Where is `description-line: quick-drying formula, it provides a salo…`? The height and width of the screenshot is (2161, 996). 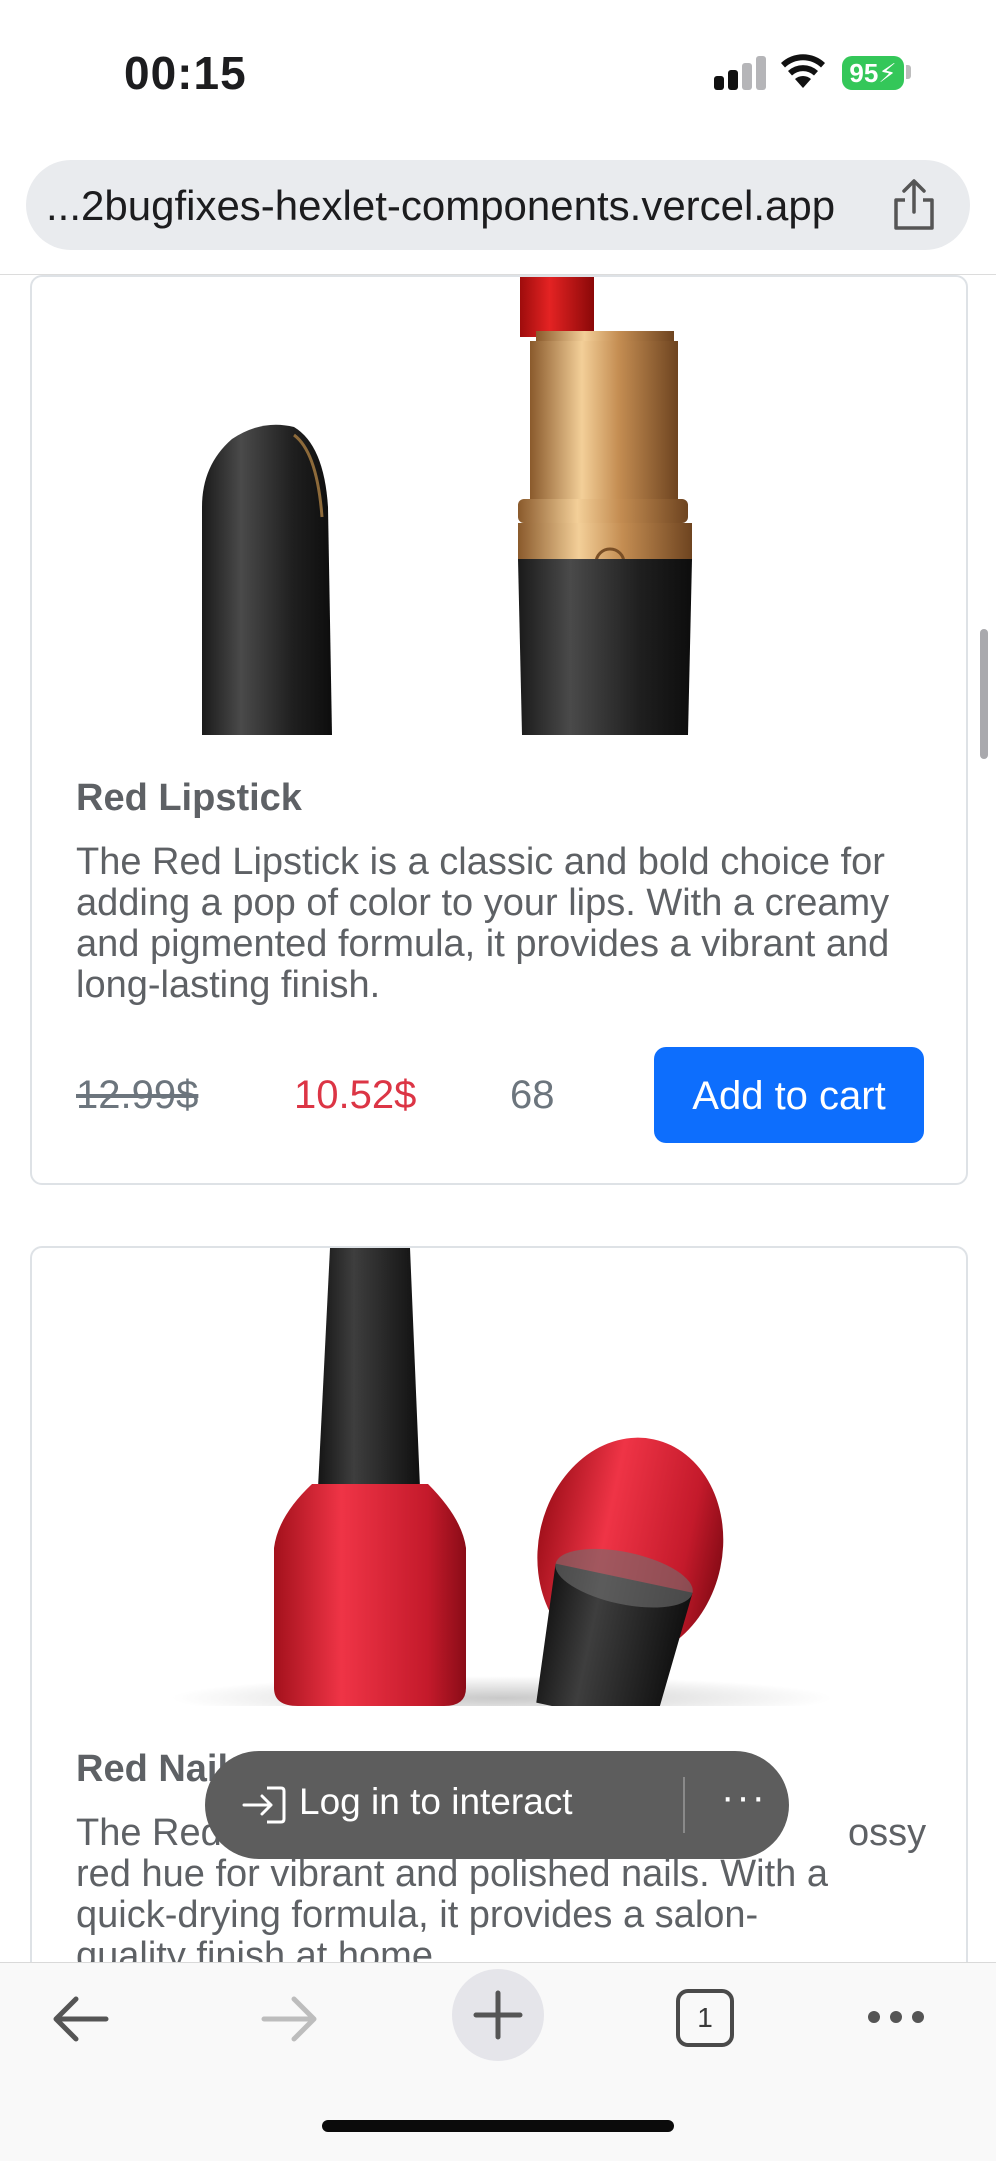
description-line: quick-drying formula, it provides a salo… is located at coordinates (417, 1915).